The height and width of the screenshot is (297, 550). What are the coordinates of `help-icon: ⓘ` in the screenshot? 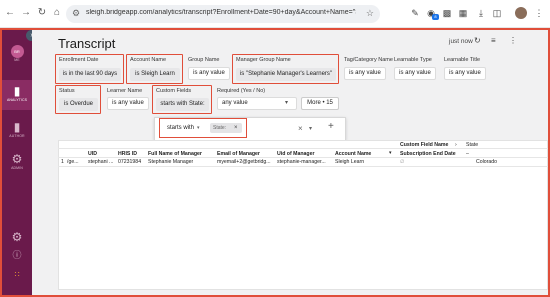 It's located at (17, 255).